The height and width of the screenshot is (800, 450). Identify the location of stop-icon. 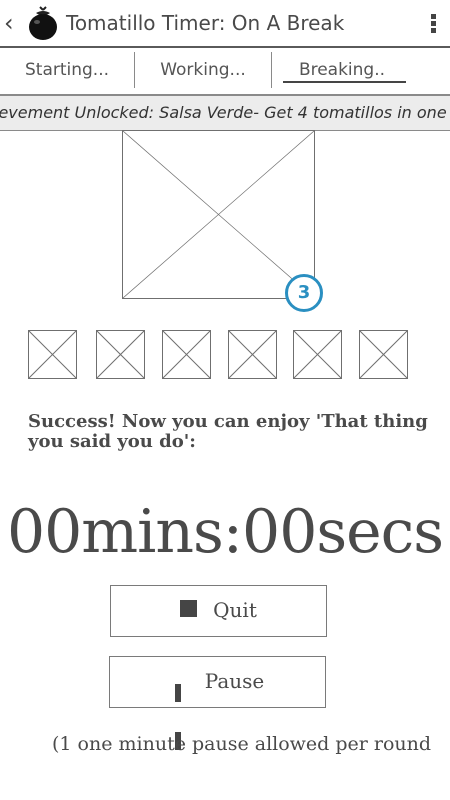
(189, 608).